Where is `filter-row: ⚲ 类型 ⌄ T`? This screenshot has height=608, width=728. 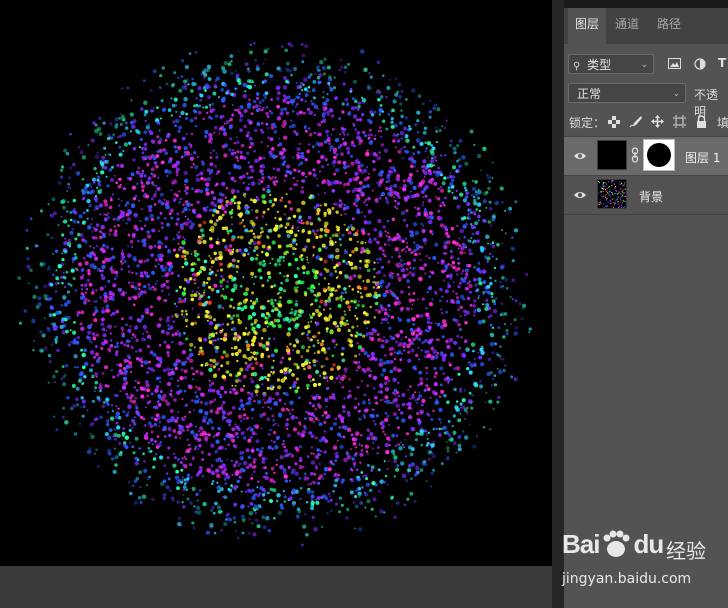
filter-row: ⚲ 类型 ⌄ T is located at coordinates (646, 66).